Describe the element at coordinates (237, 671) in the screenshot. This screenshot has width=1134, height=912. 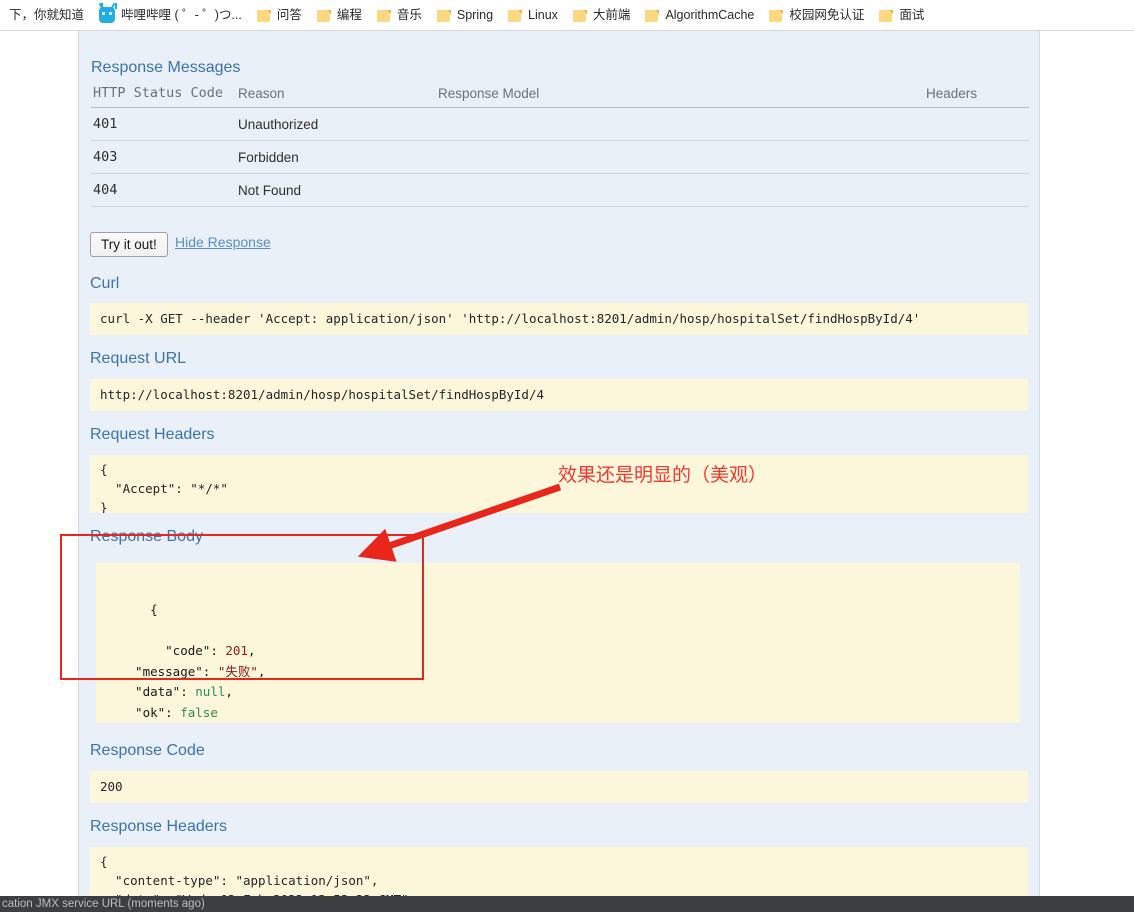
I see `json-value: "失败"` at that location.